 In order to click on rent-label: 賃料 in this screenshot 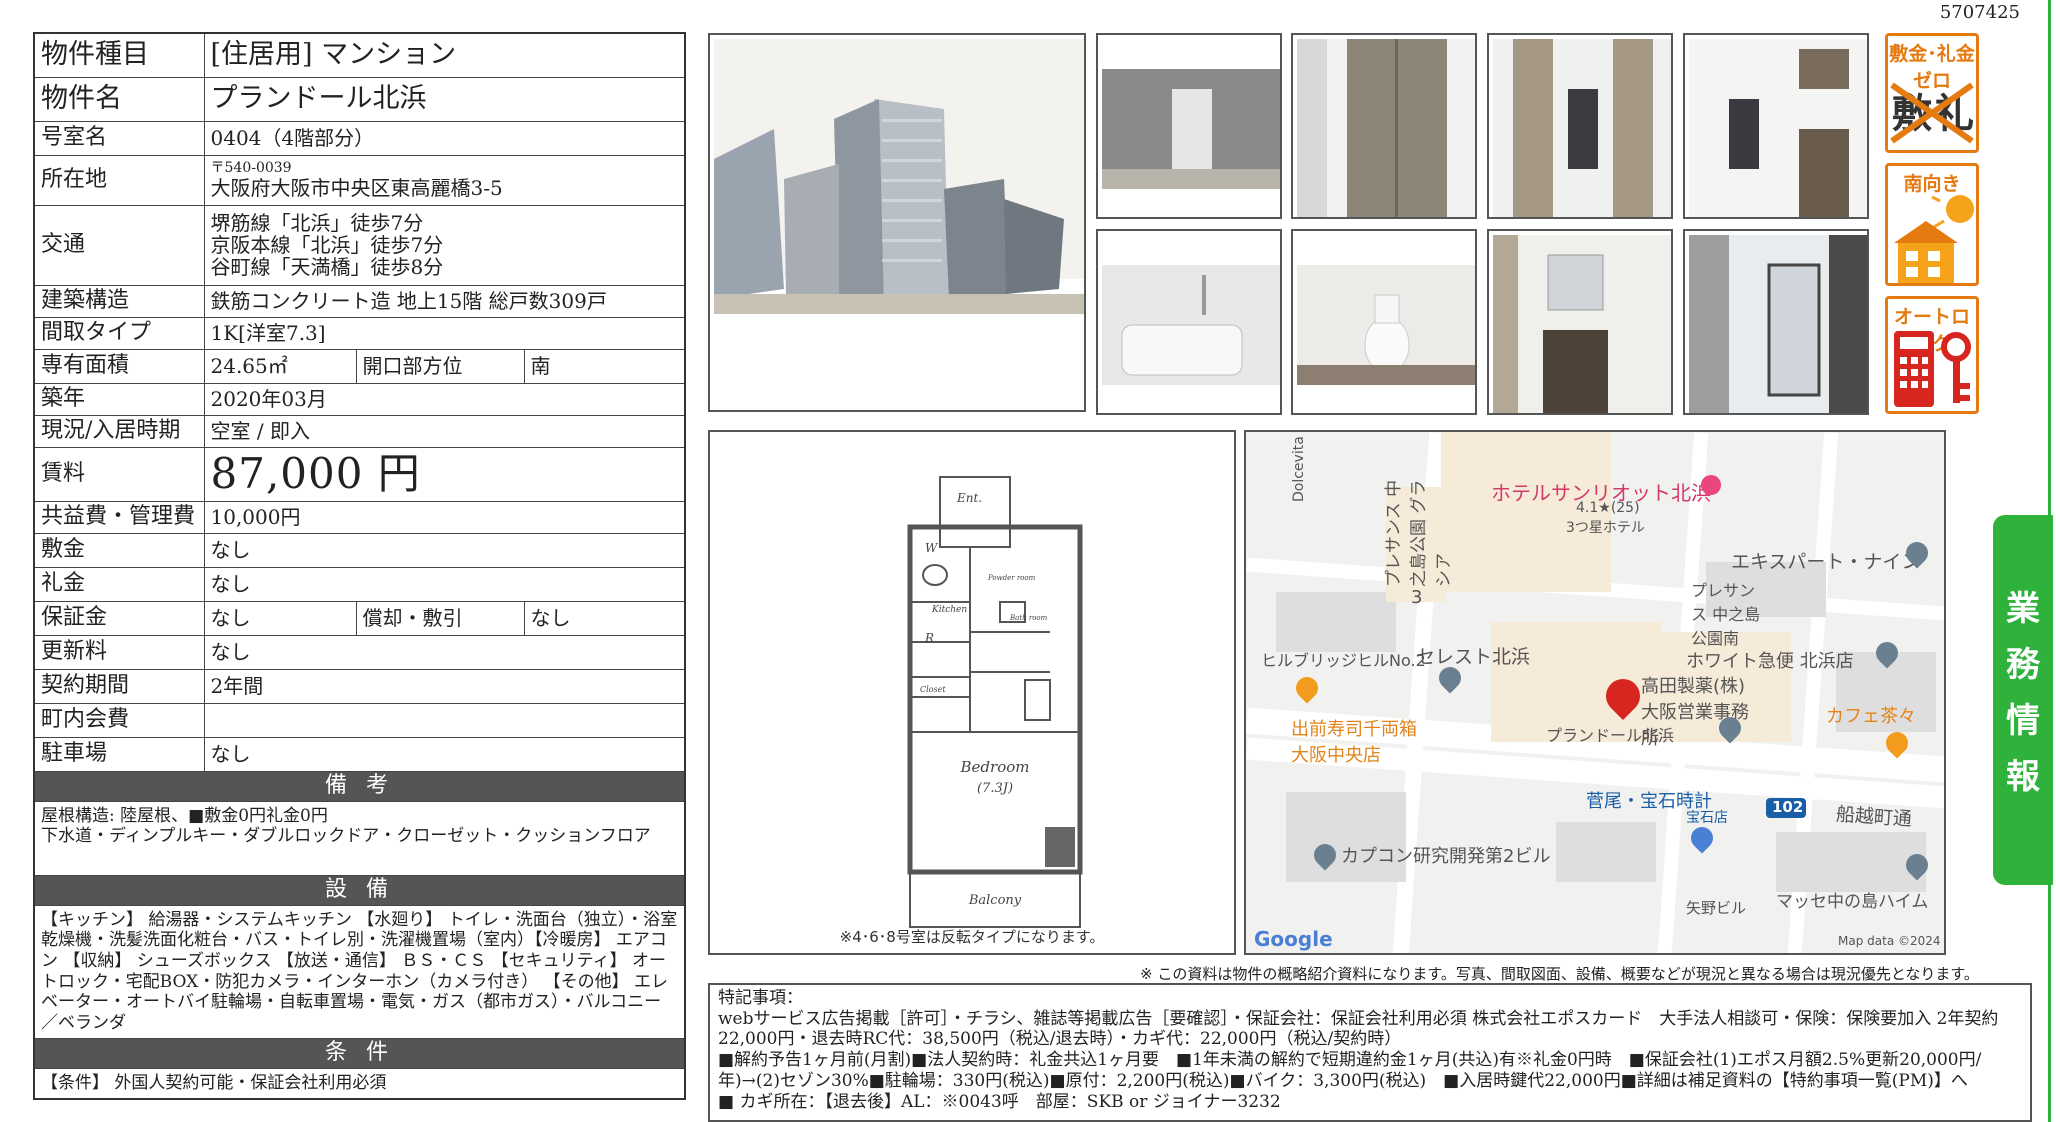, I will do `click(119, 474)`.